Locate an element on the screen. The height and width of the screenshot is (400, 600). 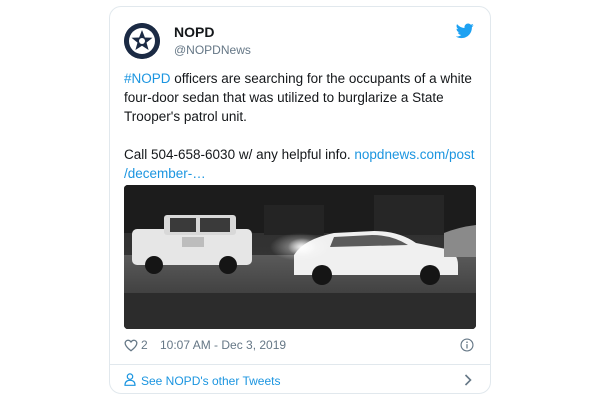
like-count: 2 is located at coordinates (144, 345).